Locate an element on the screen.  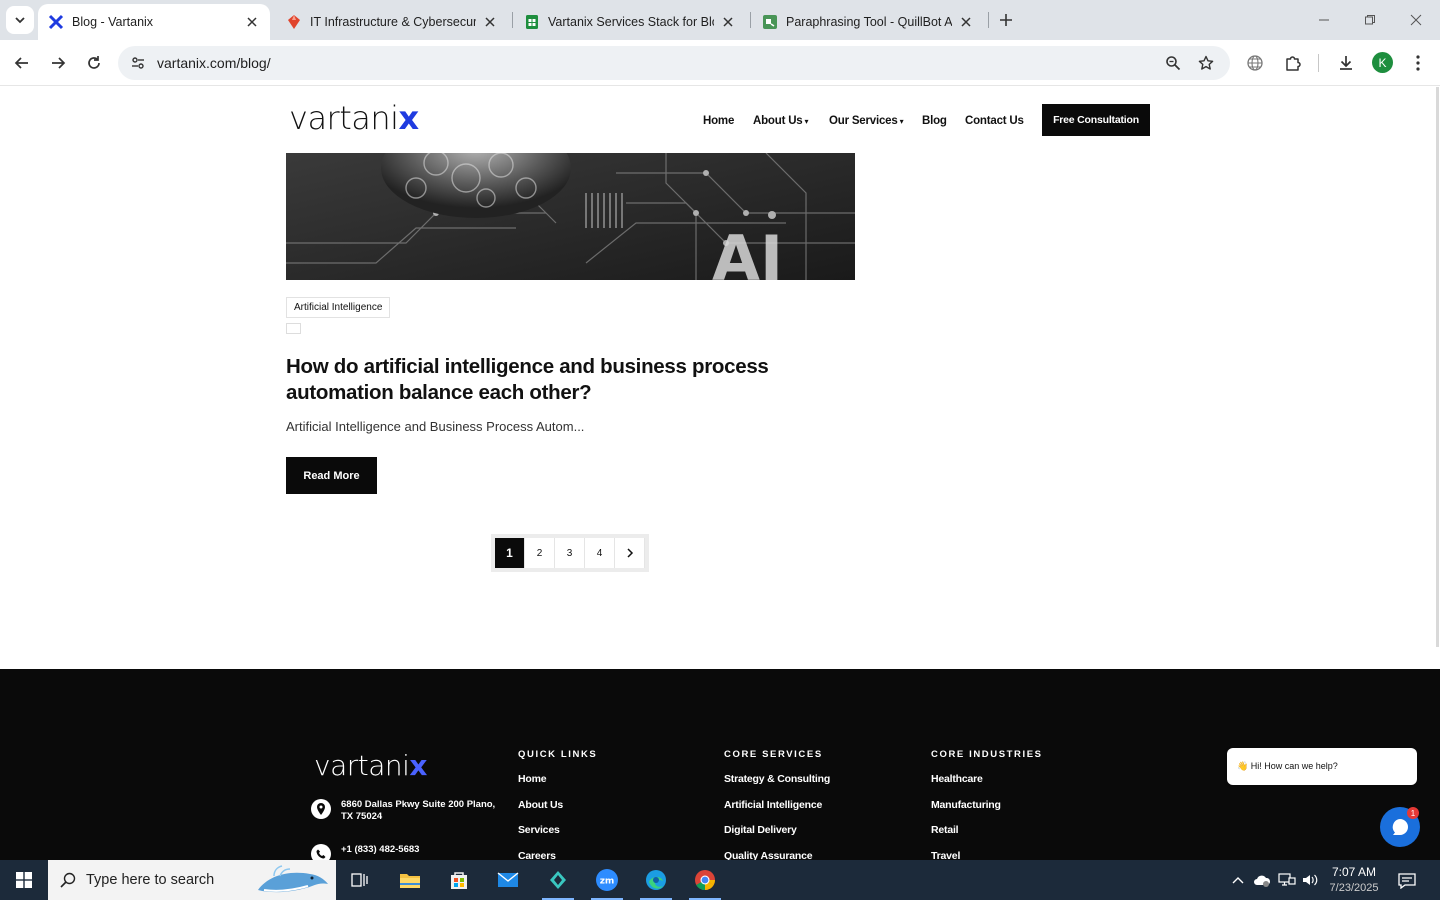
profile-avatar: K is located at coordinates (1382, 62).